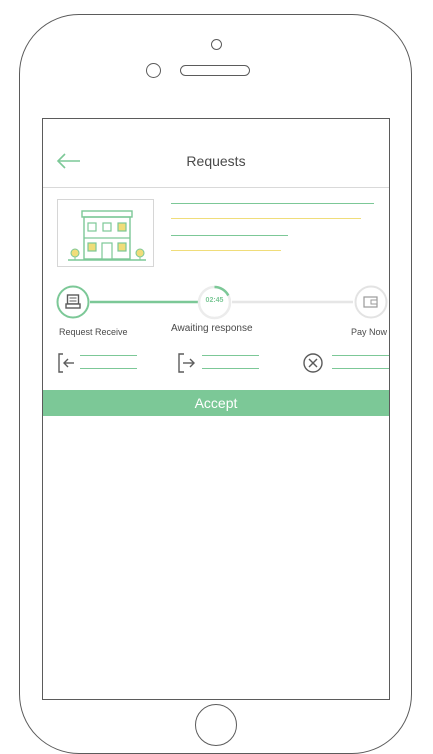 The width and height of the screenshot is (433, 754). Describe the element at coordinates (369, 332) in the screenshot. I see `step-label-pay-now: Pay Now` at that location.